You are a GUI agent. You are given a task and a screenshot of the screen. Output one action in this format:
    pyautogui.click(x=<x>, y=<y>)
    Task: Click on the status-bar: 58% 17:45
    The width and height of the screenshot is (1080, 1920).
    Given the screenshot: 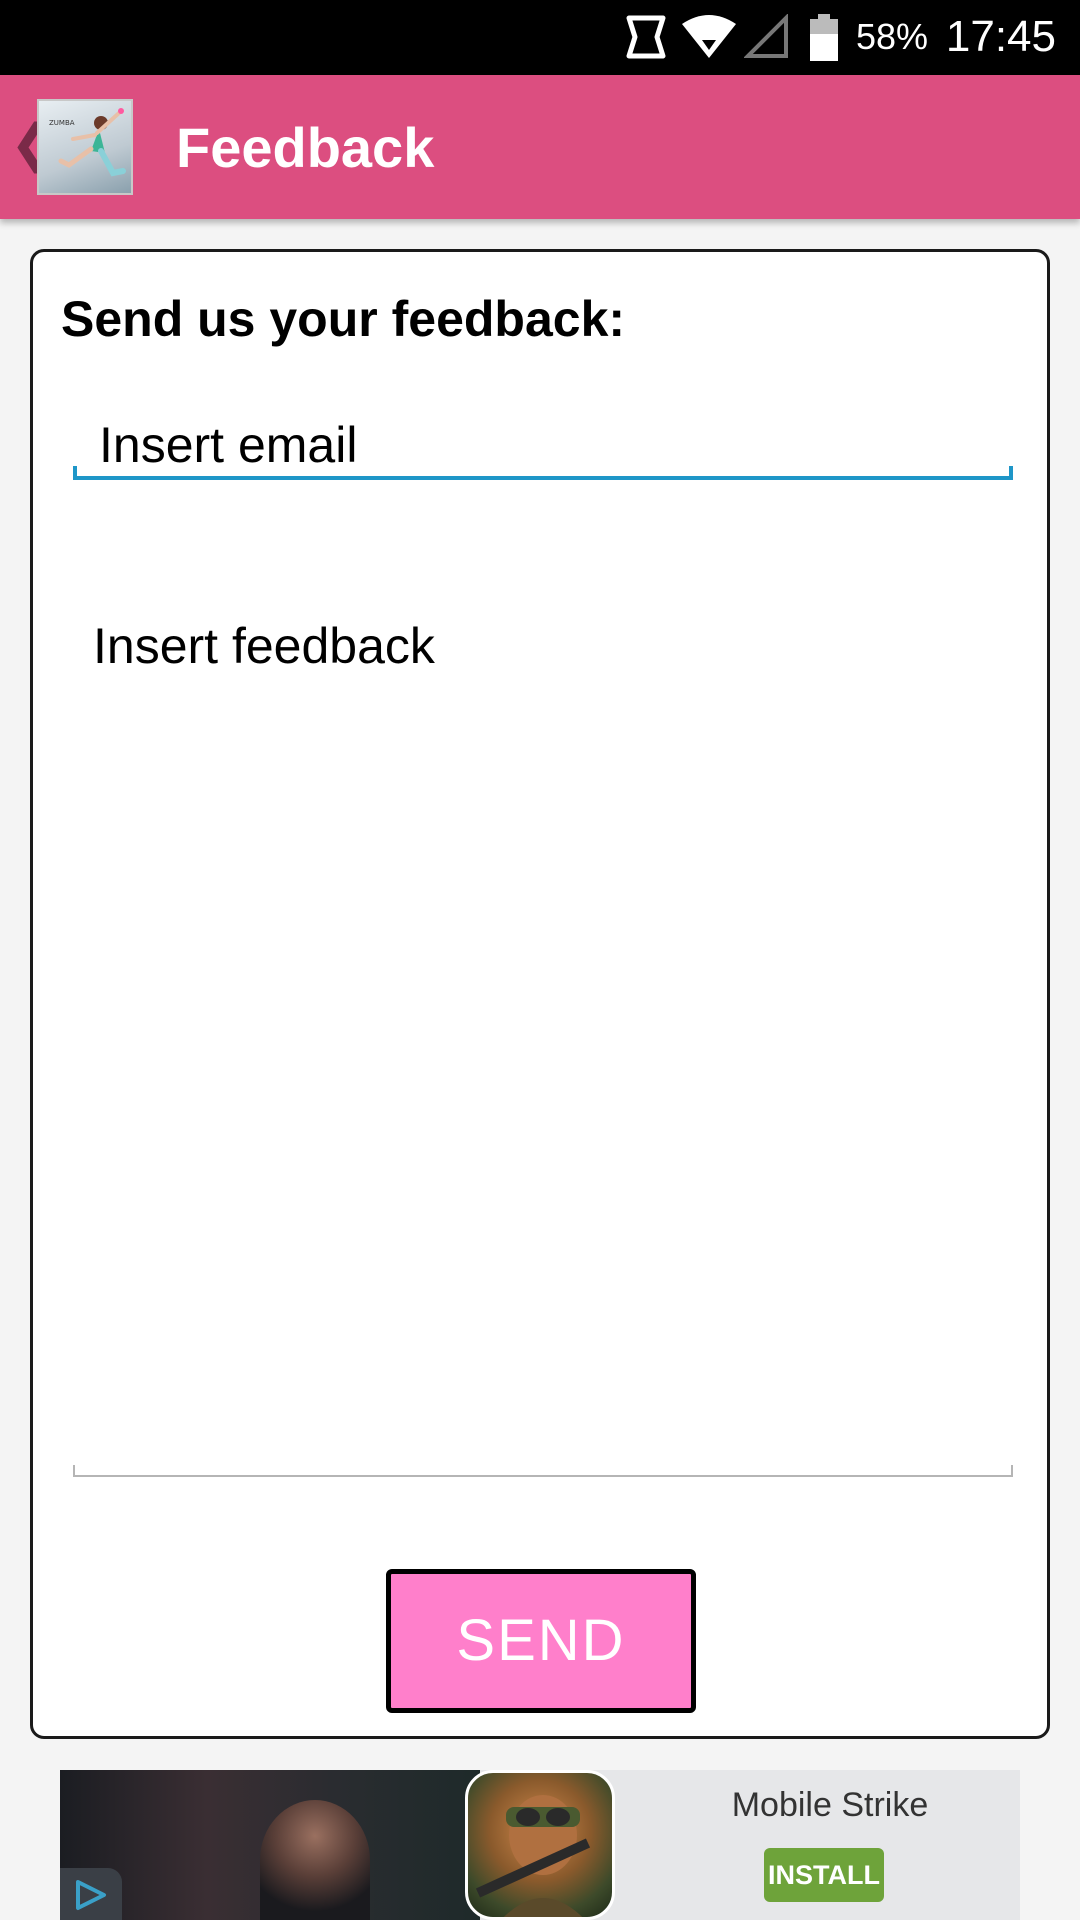 What is the action you would take?
    pyautogui.click(x=540, y=37)
    